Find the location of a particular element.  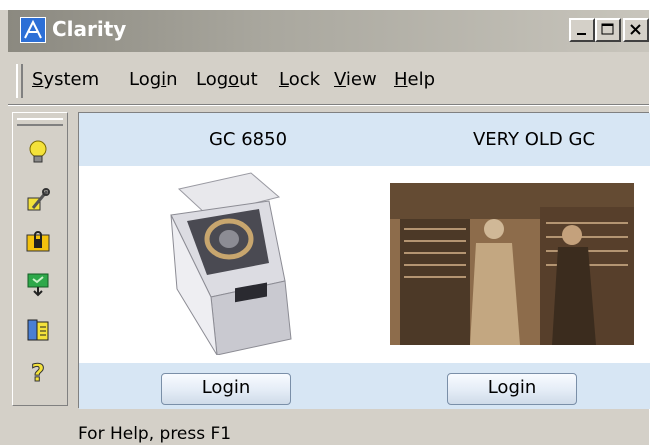

window-frame-top is located at coordinates (328, 5).